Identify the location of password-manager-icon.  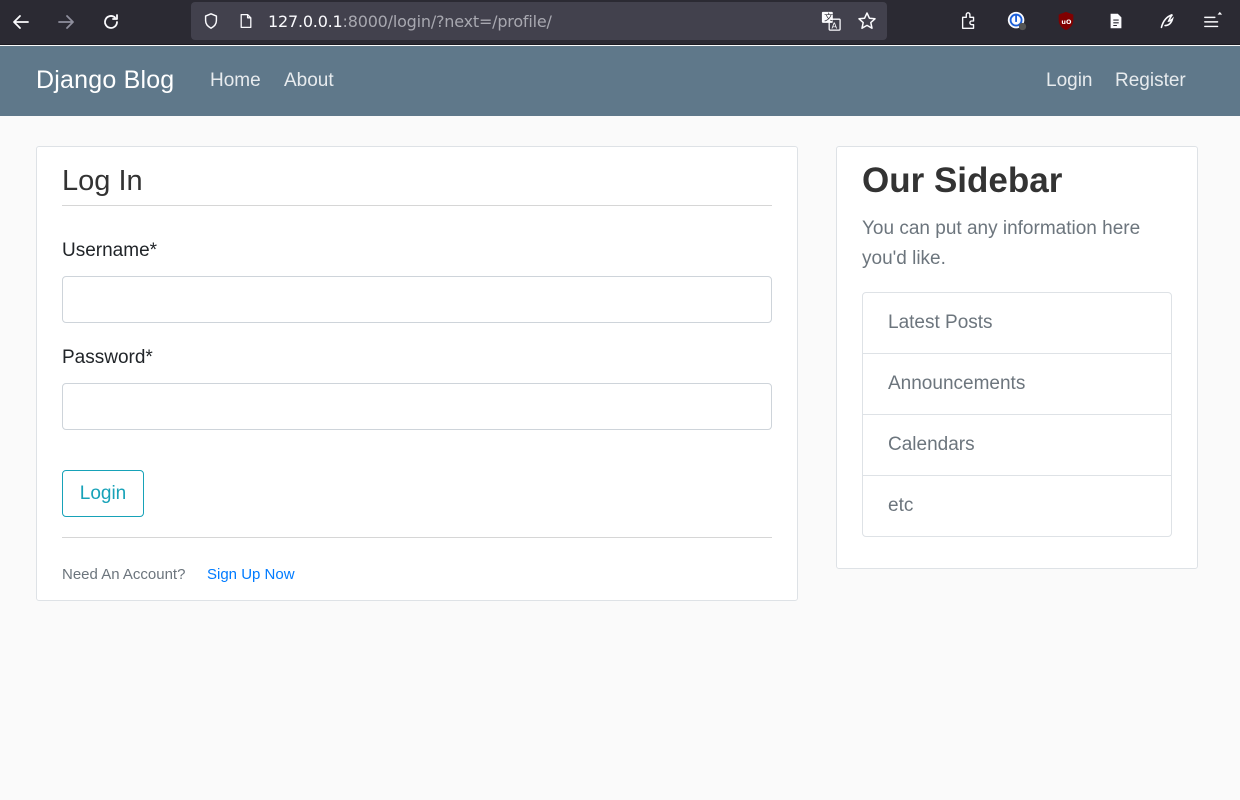
(1017, 21).